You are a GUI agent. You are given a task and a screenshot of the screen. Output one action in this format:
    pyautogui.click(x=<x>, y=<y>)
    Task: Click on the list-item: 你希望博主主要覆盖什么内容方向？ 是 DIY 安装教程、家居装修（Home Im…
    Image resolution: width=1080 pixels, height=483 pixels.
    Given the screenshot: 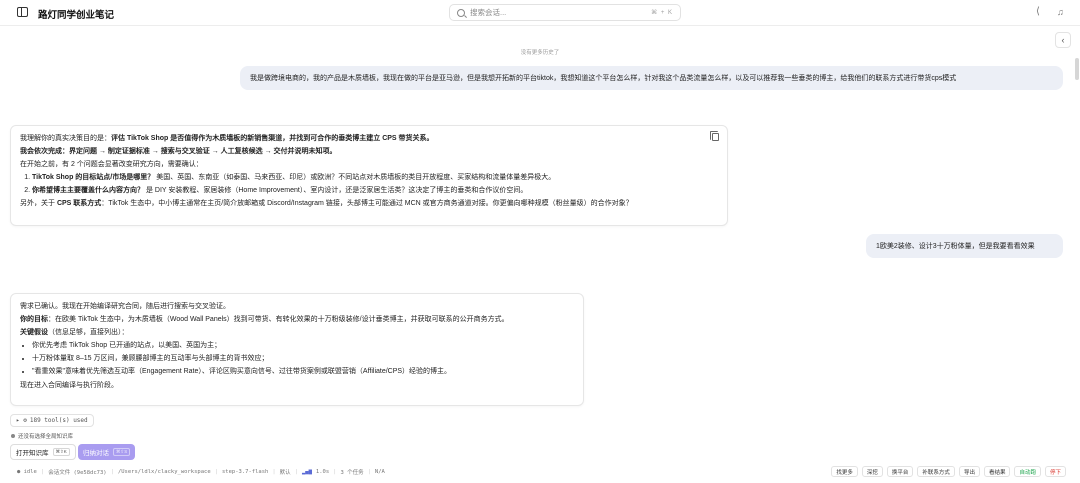 What is the action you would take?
    pyautogui.click(x=375, y=190)
    